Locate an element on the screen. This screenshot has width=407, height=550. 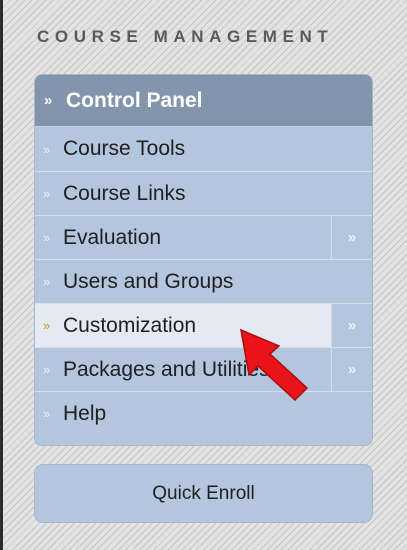
menu-item-users-and-groups: » Users and Groups is located at coordinates (203, 281).